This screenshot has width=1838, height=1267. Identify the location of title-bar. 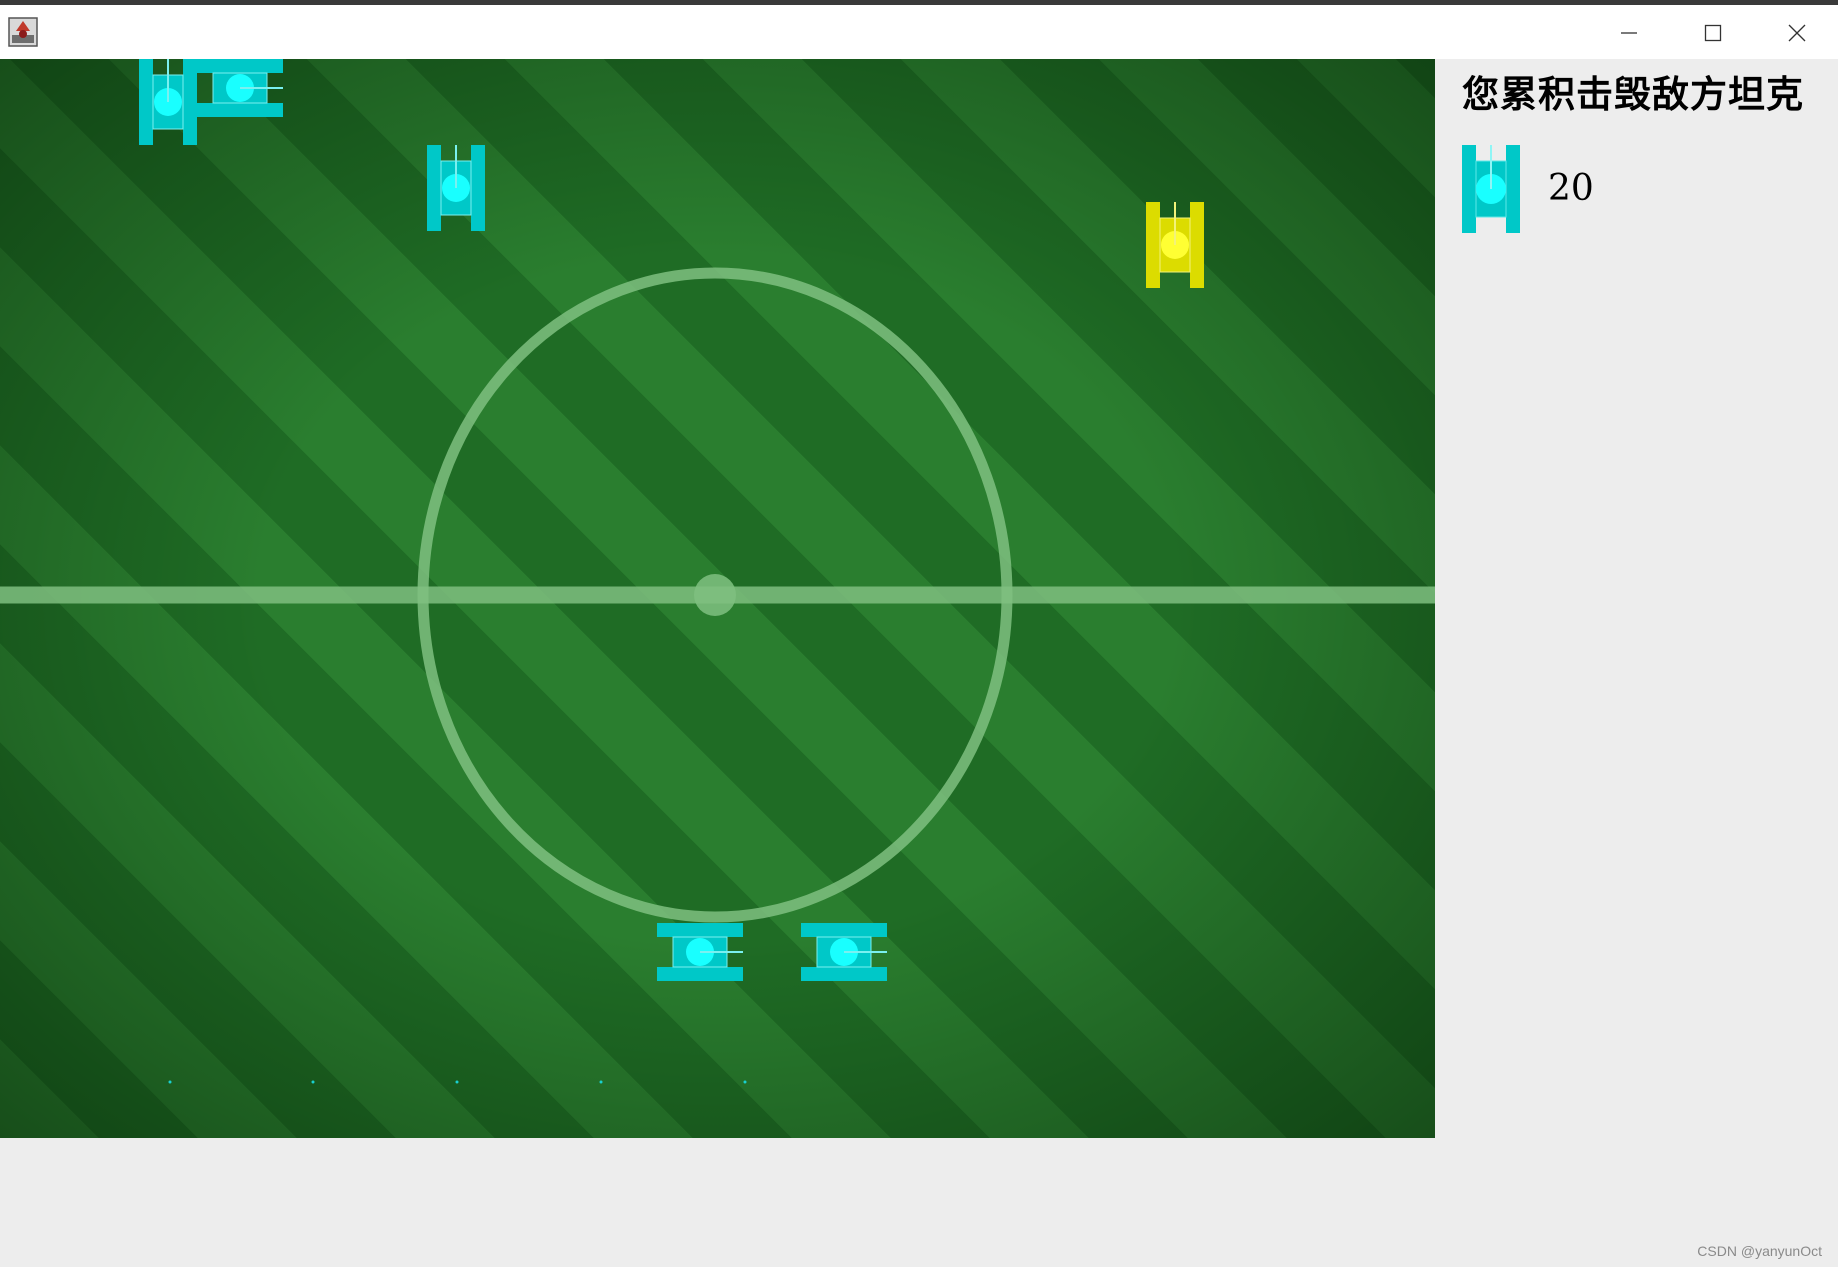
(919, 32).